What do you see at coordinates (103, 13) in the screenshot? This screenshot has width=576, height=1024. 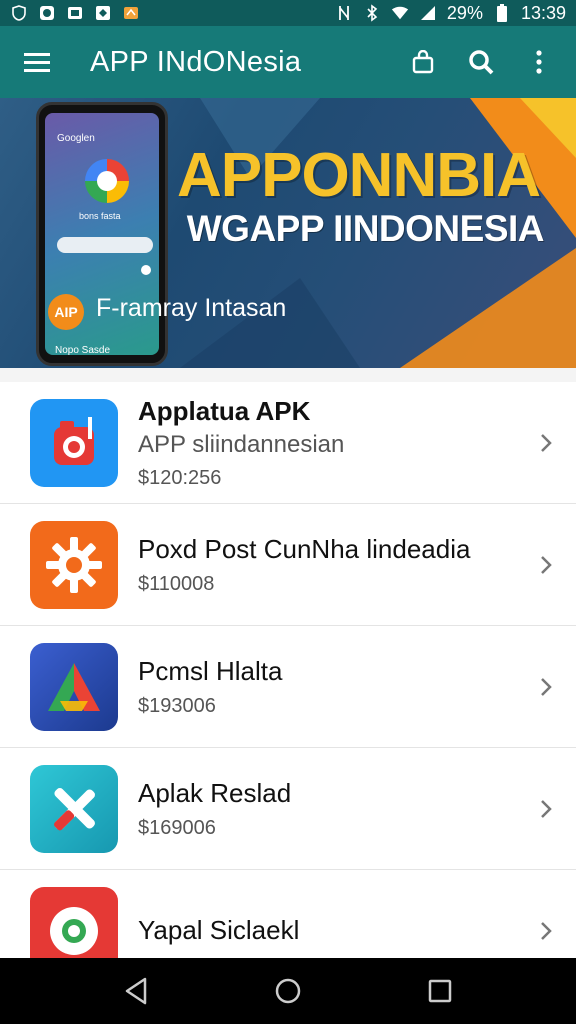 I see `facebook-icon` at bounding box center [103, 13].